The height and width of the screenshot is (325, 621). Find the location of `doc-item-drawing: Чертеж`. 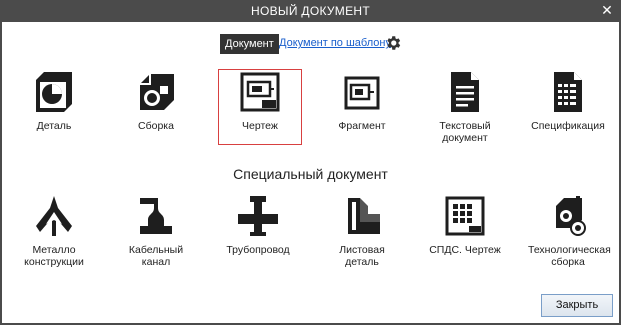

doc-item-drawing: Чертеж is located at coordinates (260, 107).